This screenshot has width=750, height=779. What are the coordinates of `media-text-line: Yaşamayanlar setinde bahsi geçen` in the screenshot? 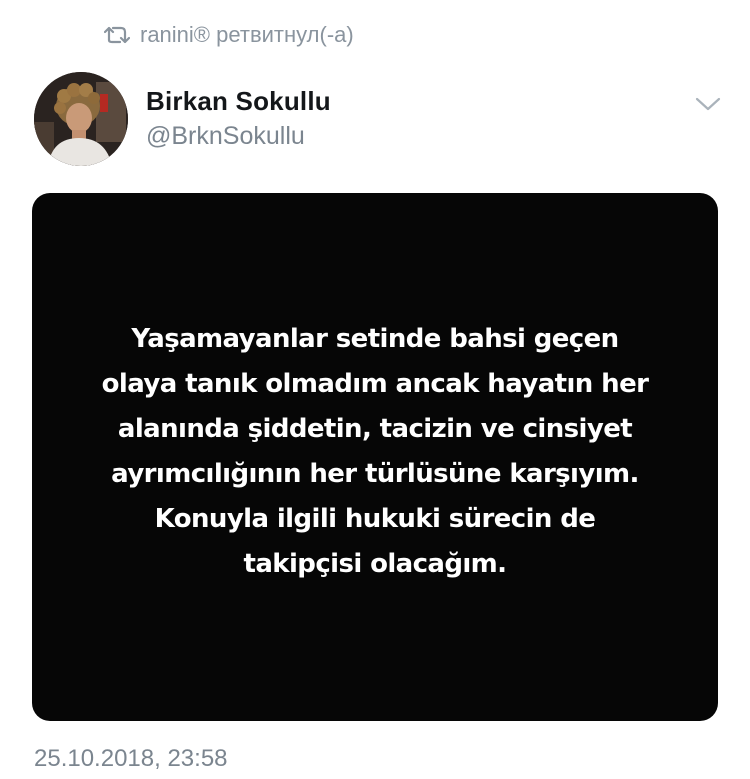 It's located at (375, 339).